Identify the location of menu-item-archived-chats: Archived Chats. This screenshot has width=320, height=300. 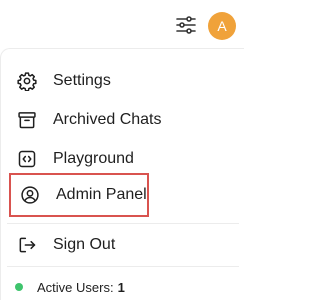
(123, 120).